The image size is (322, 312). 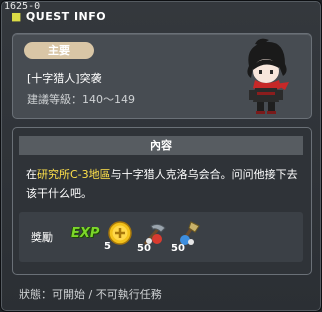 What do you see at coordinates (66, 16) in the screenshot?
I see `window-title-text: QUEST INFO` at bounding box center [66, 16].